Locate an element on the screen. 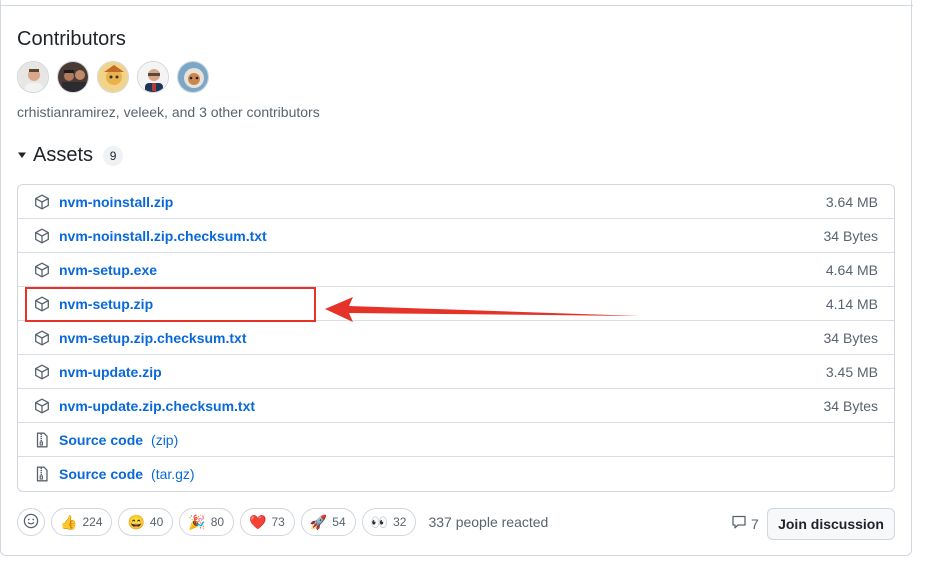 This screenshot has width=945, height=576. highlight-annotation-box is located at coordinates (170, 304).